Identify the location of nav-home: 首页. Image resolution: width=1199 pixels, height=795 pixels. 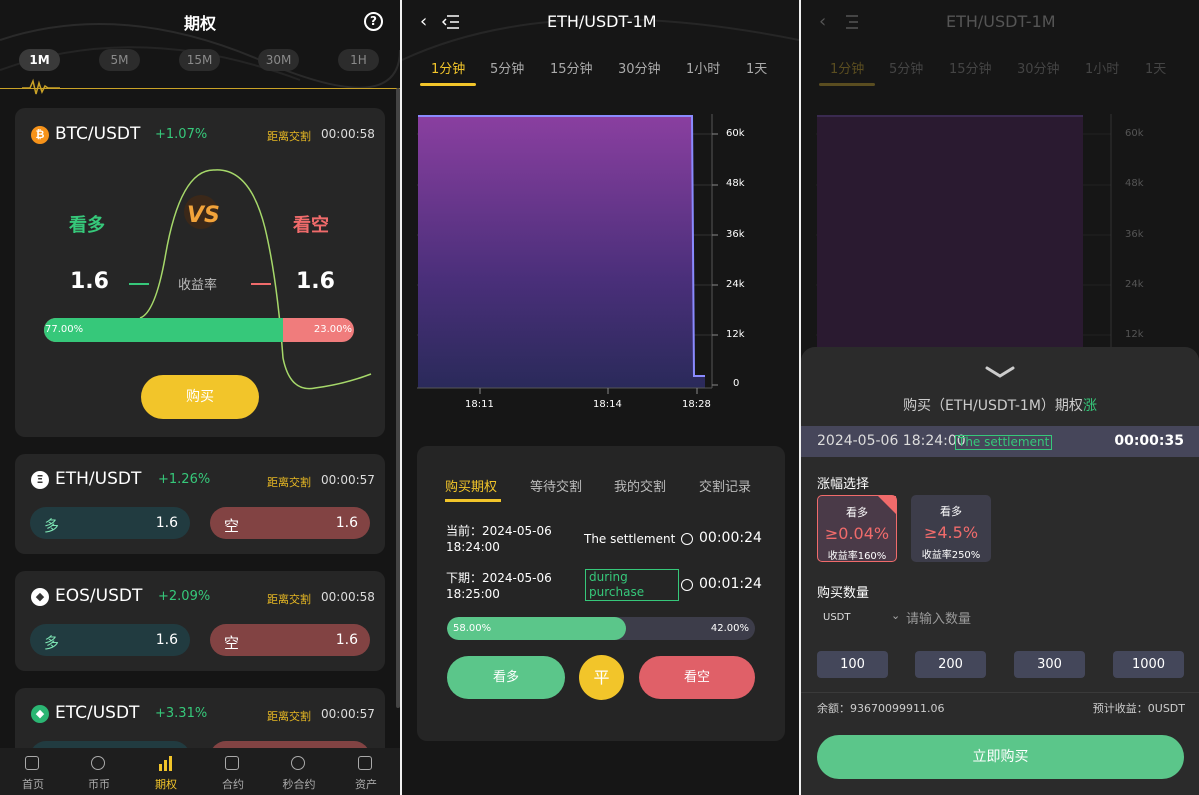
(33, 771).